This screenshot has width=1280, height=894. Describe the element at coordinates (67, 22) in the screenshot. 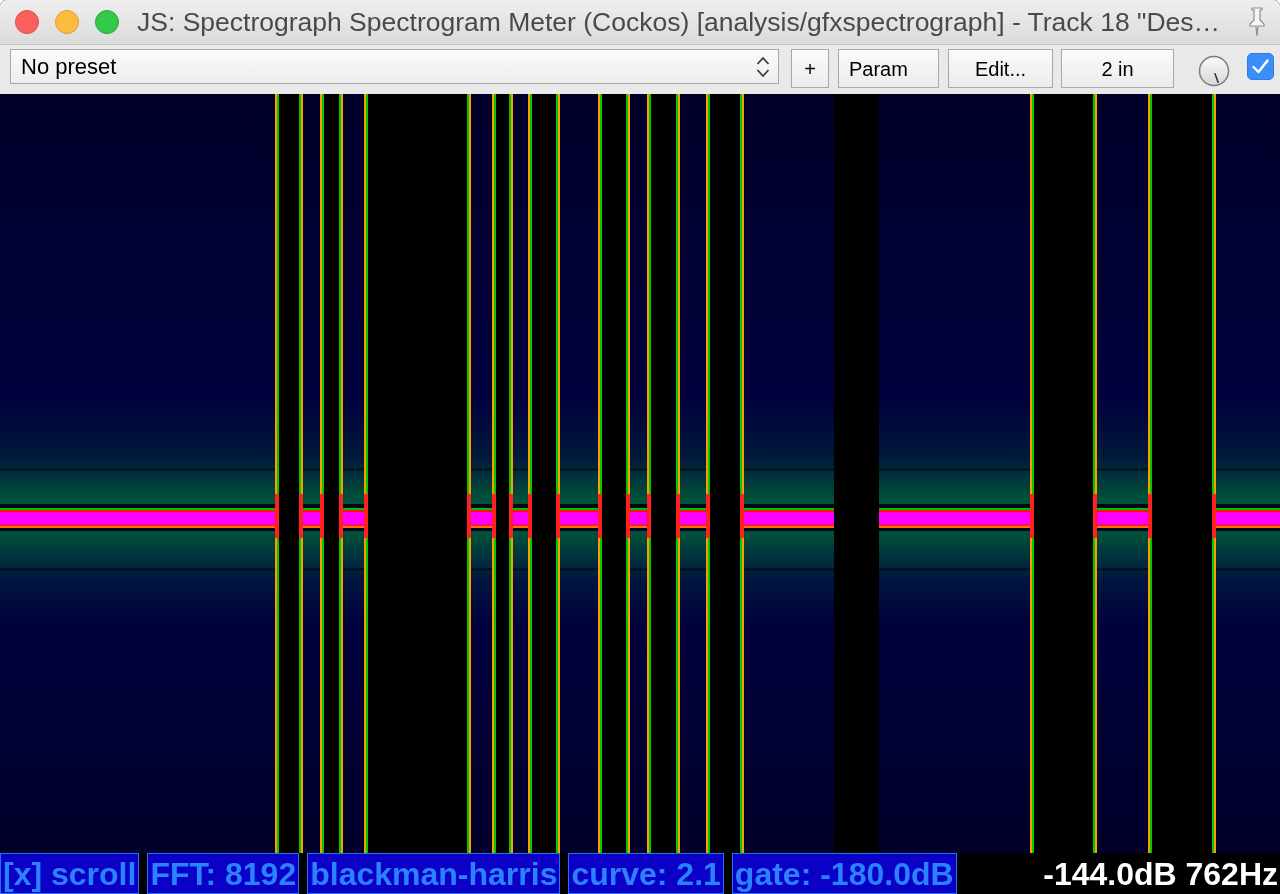

I see `minimize-icon` at that location.